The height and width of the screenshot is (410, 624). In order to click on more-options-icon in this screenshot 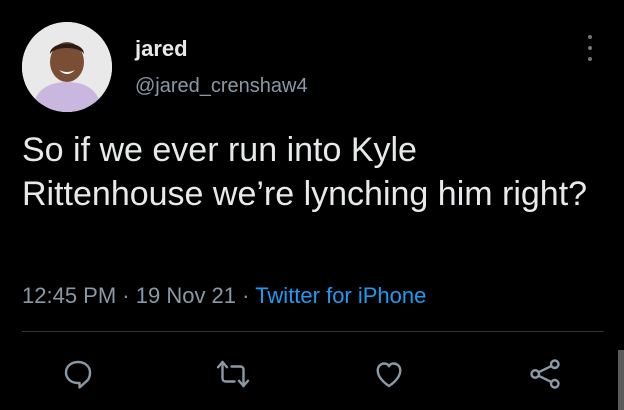, I will do `click(590, 48)`.